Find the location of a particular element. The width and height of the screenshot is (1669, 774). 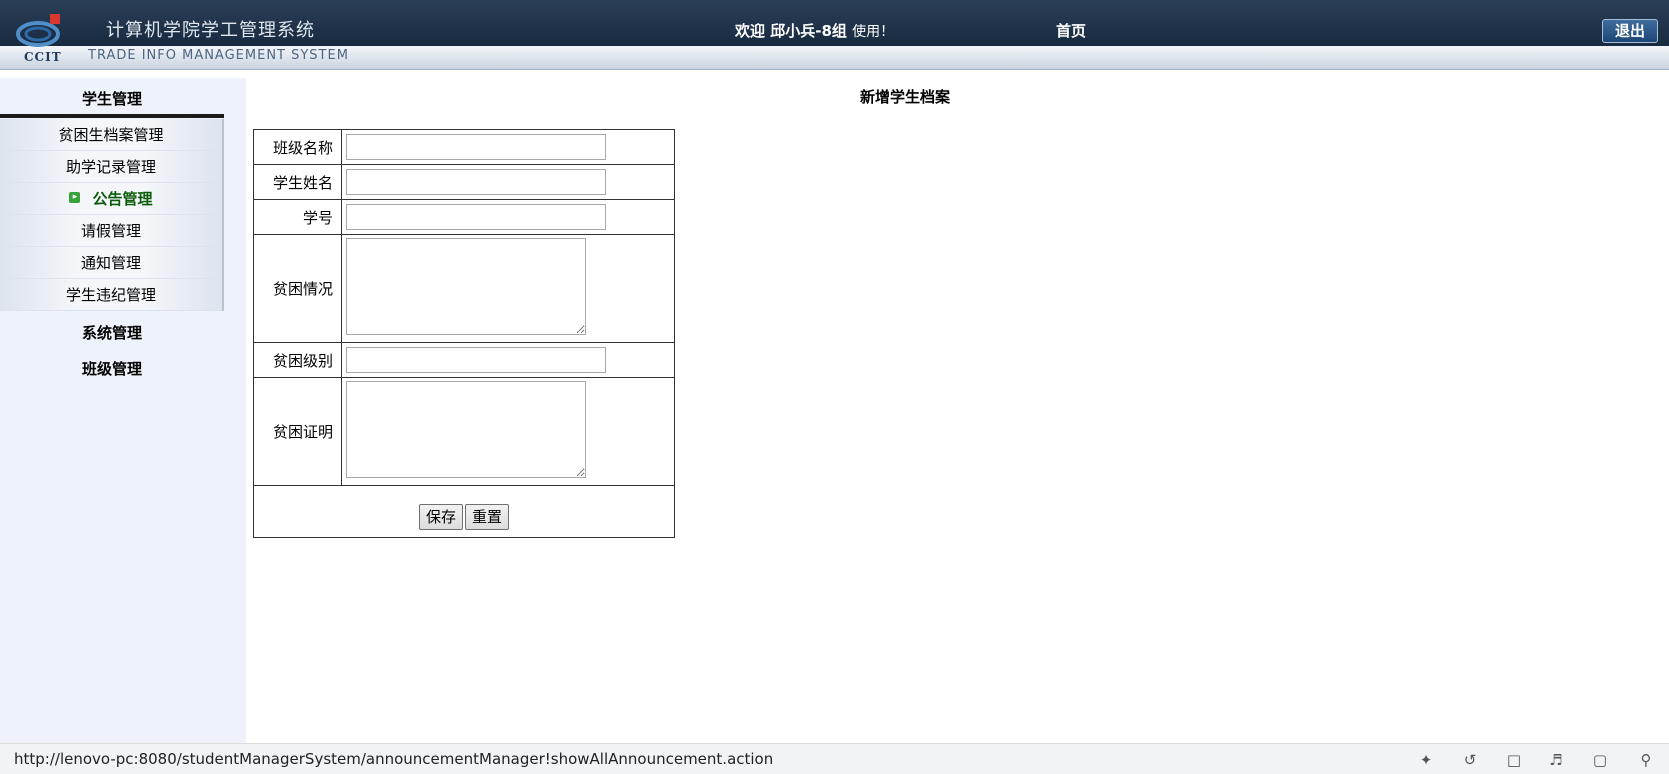

zoom-icon: ⚲ is located at coordinates (1646, 760).